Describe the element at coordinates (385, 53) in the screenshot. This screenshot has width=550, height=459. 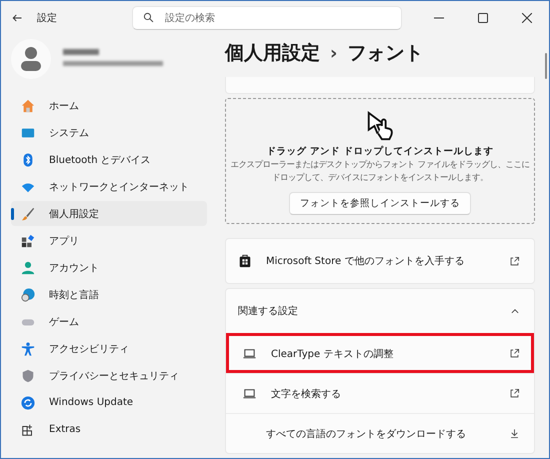
I see `page-title: フォント` at that location.